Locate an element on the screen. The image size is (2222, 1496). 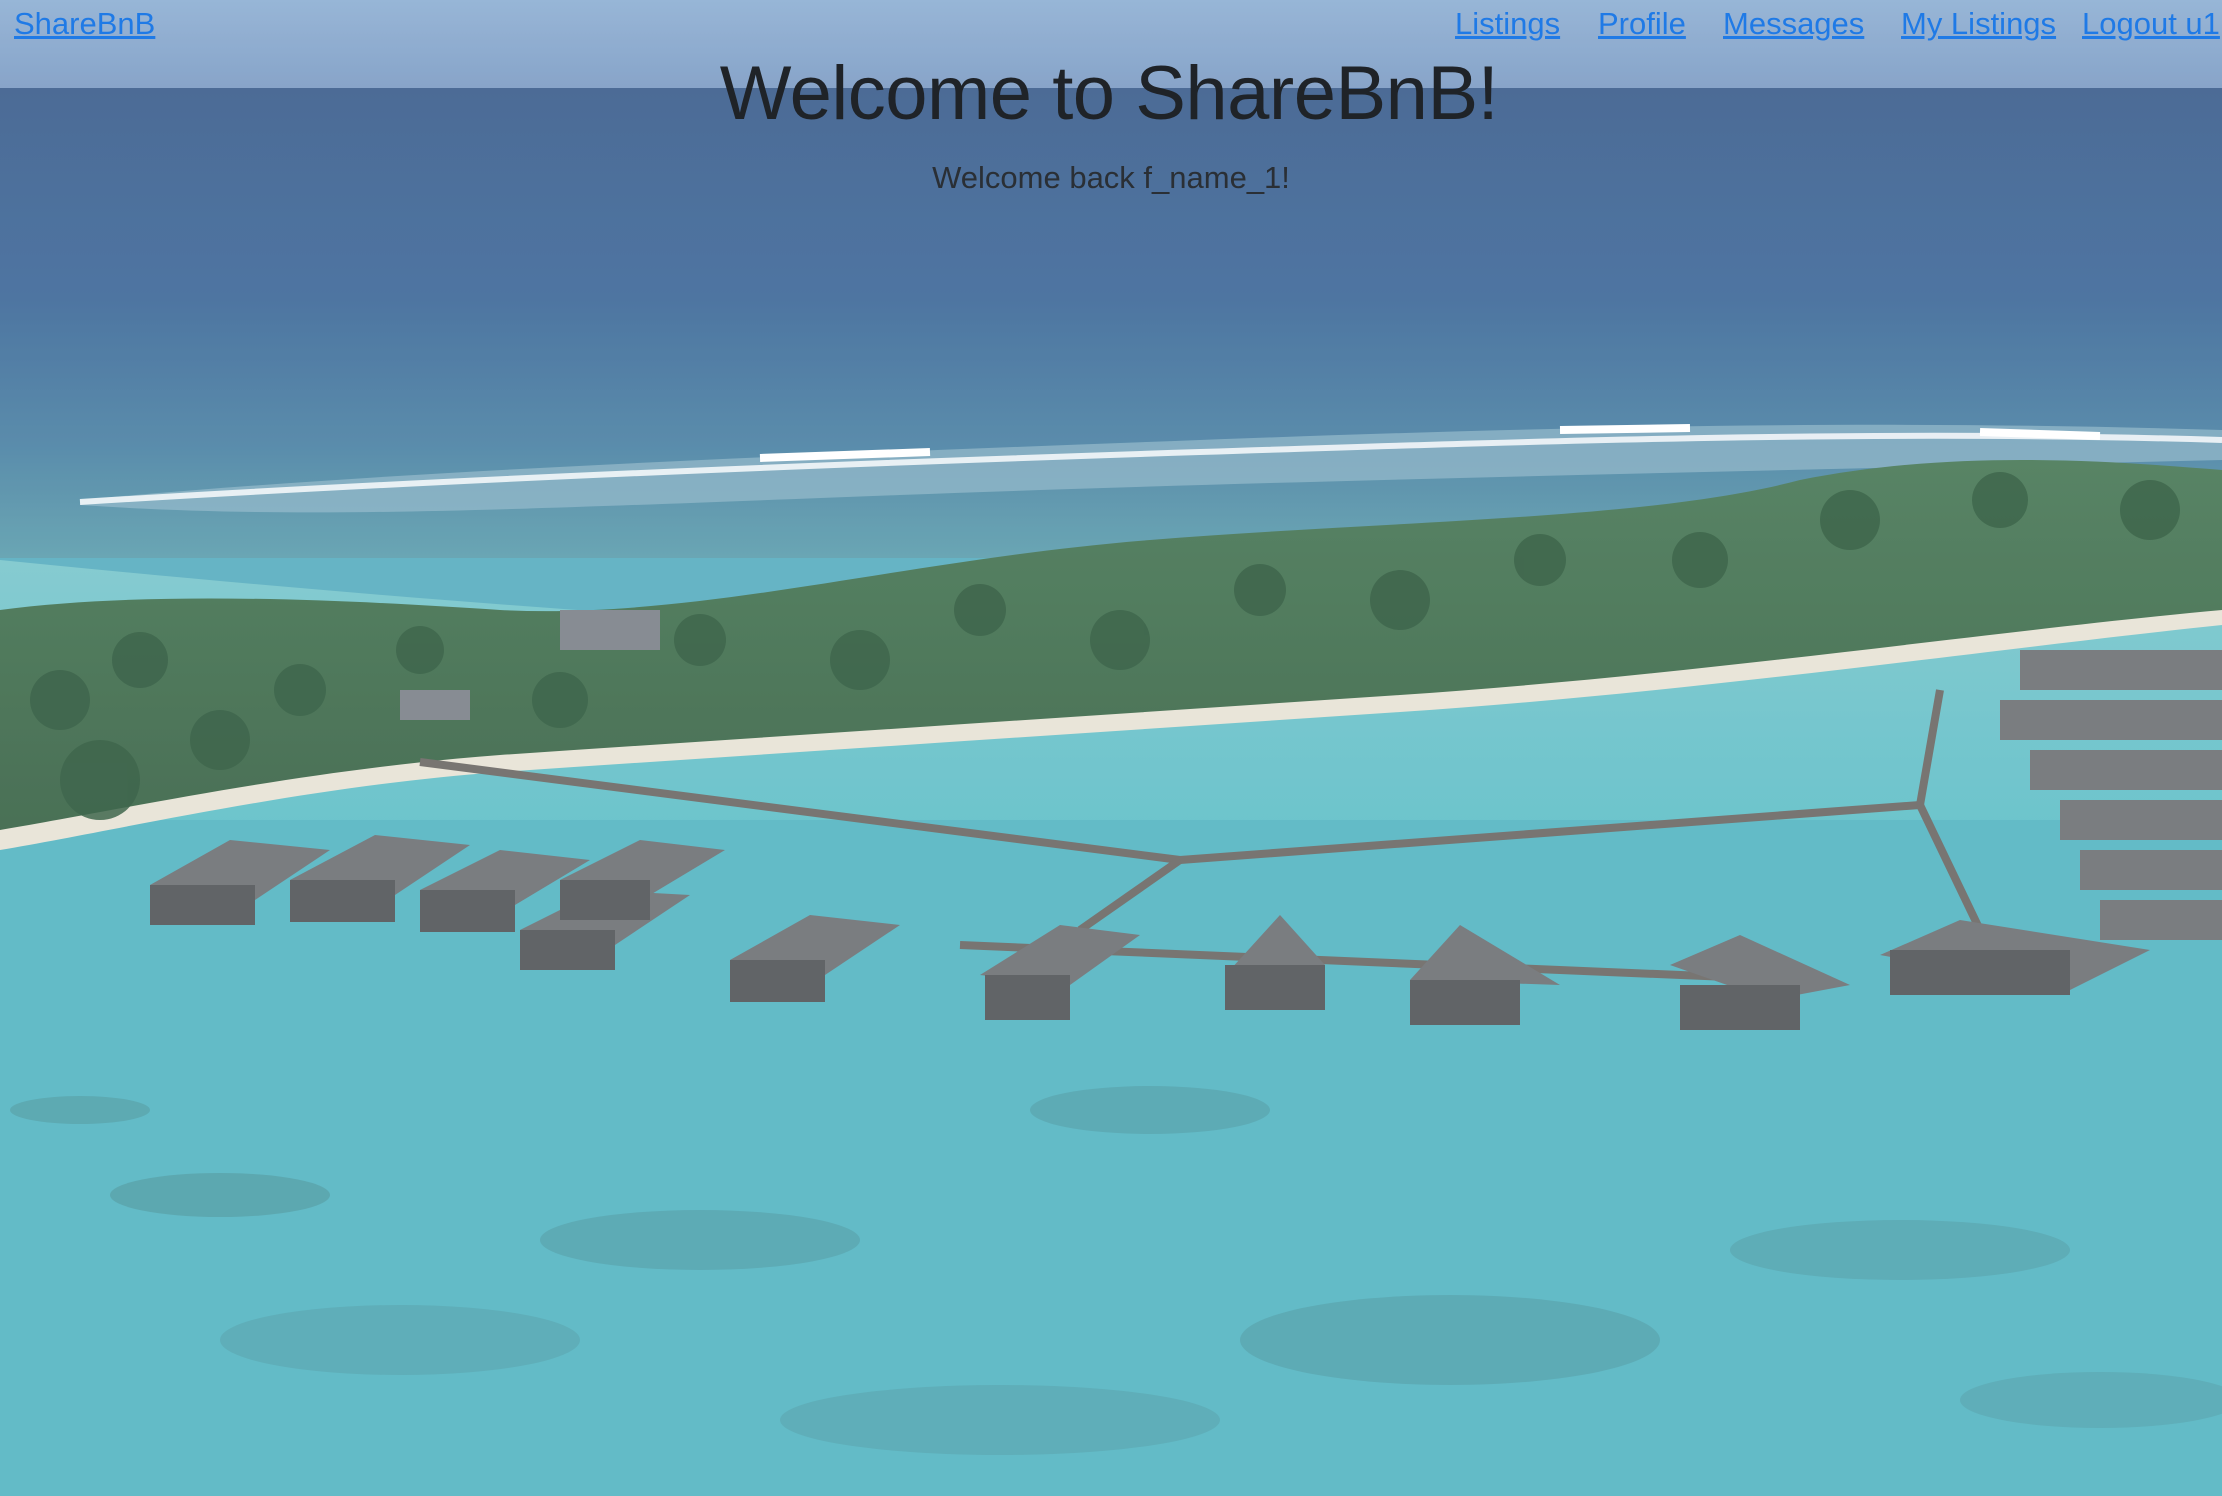
brand-link: ShareBnB is located at coordinates (84, 24).